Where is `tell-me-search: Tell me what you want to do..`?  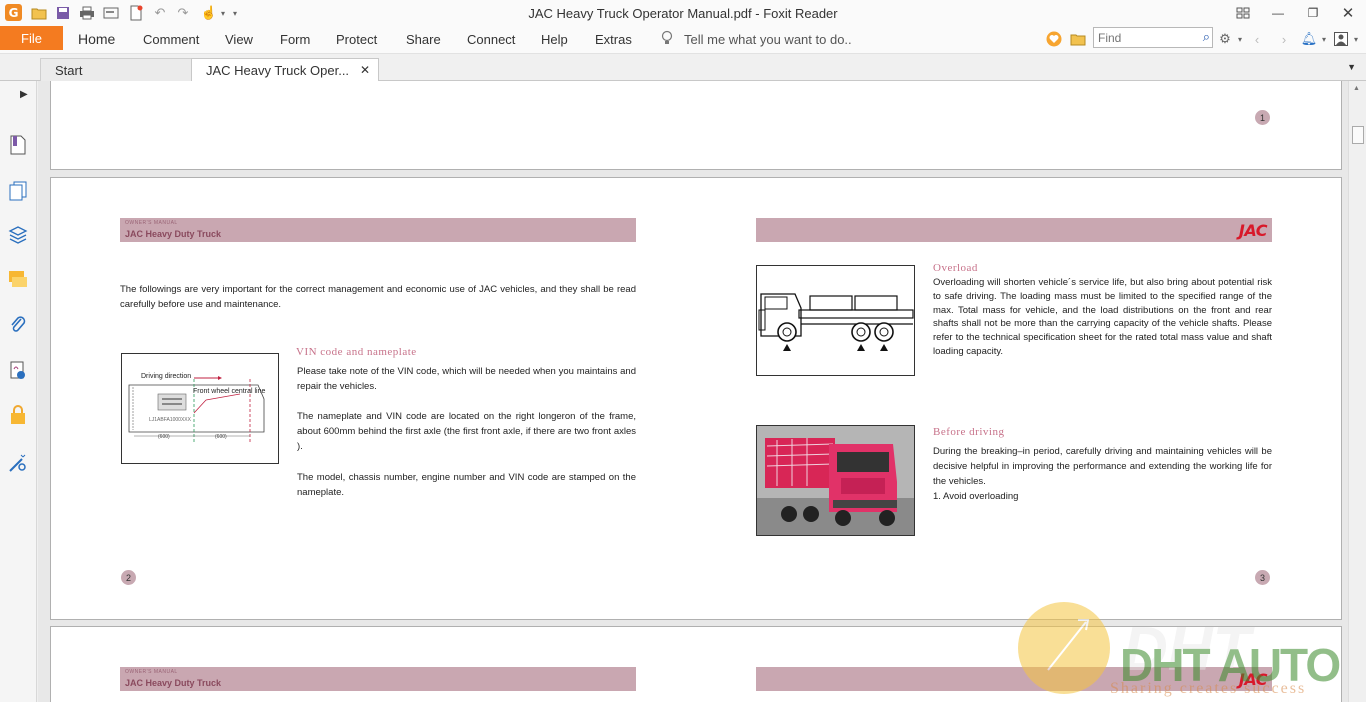
tell-me-search: Tell me what you want to do.. is located at coordinates (768, 39).